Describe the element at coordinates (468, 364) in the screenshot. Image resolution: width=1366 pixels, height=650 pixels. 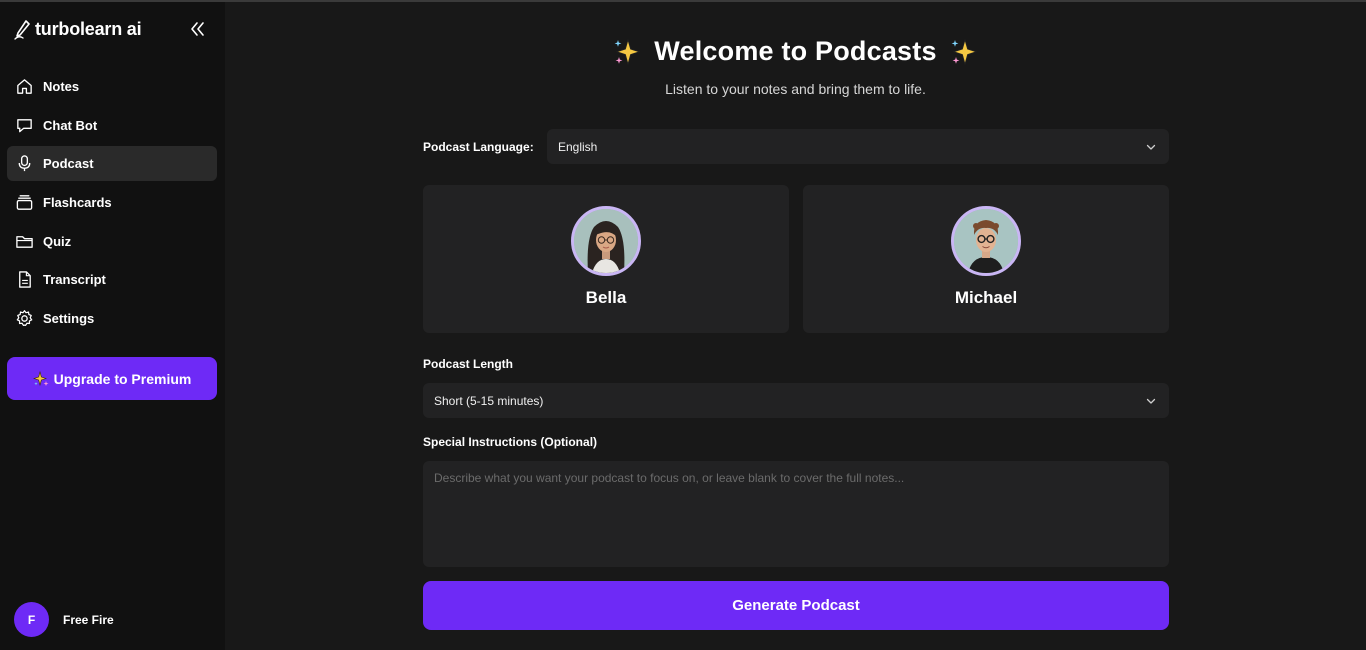
I see `length-label: Podcast Length` at that location.